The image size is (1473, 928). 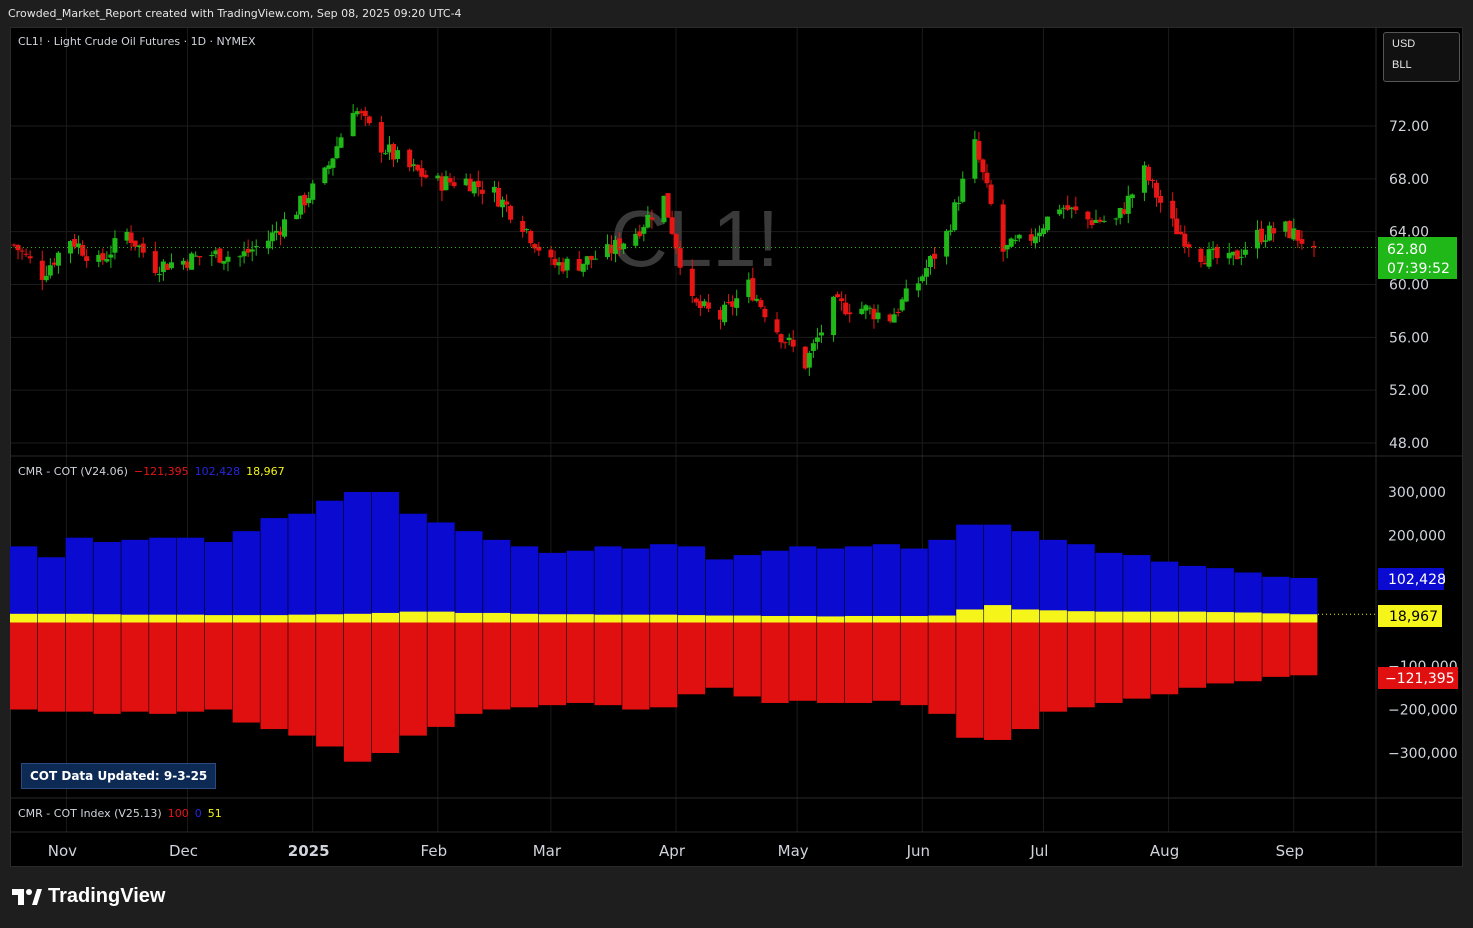 I want to click on time-axis-label: Aug, so click(x=1164, y=851).